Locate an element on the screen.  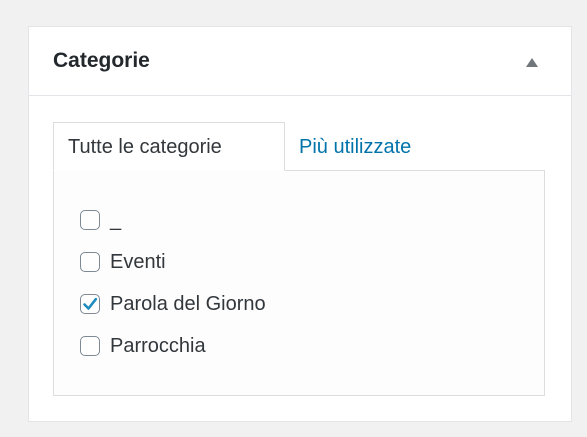
category-label: Parola del Giorno is located at coordinates (188, 304).